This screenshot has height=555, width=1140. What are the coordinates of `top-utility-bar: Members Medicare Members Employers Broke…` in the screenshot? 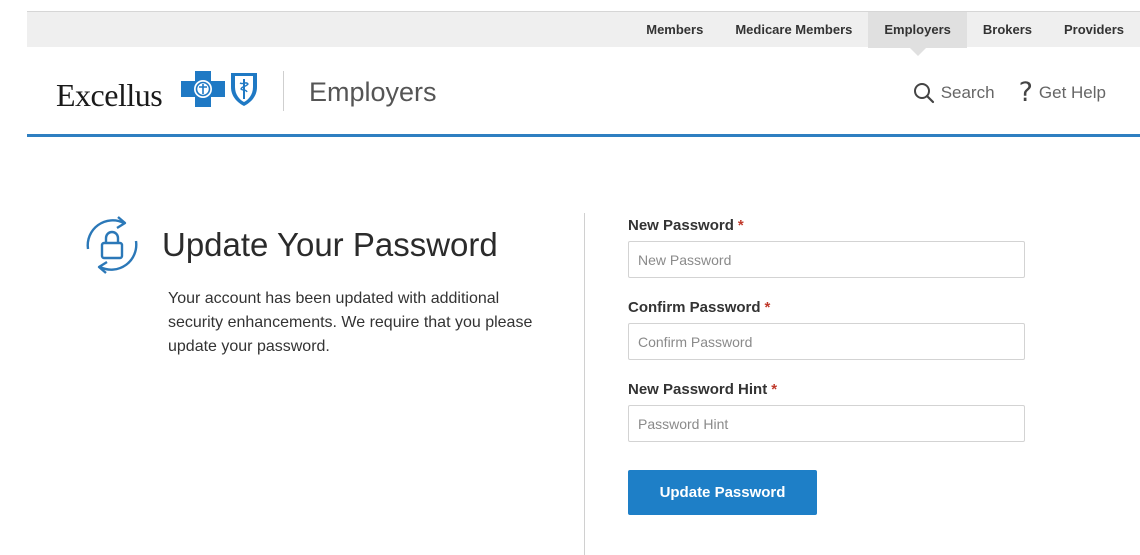 It's located at (583, 33).